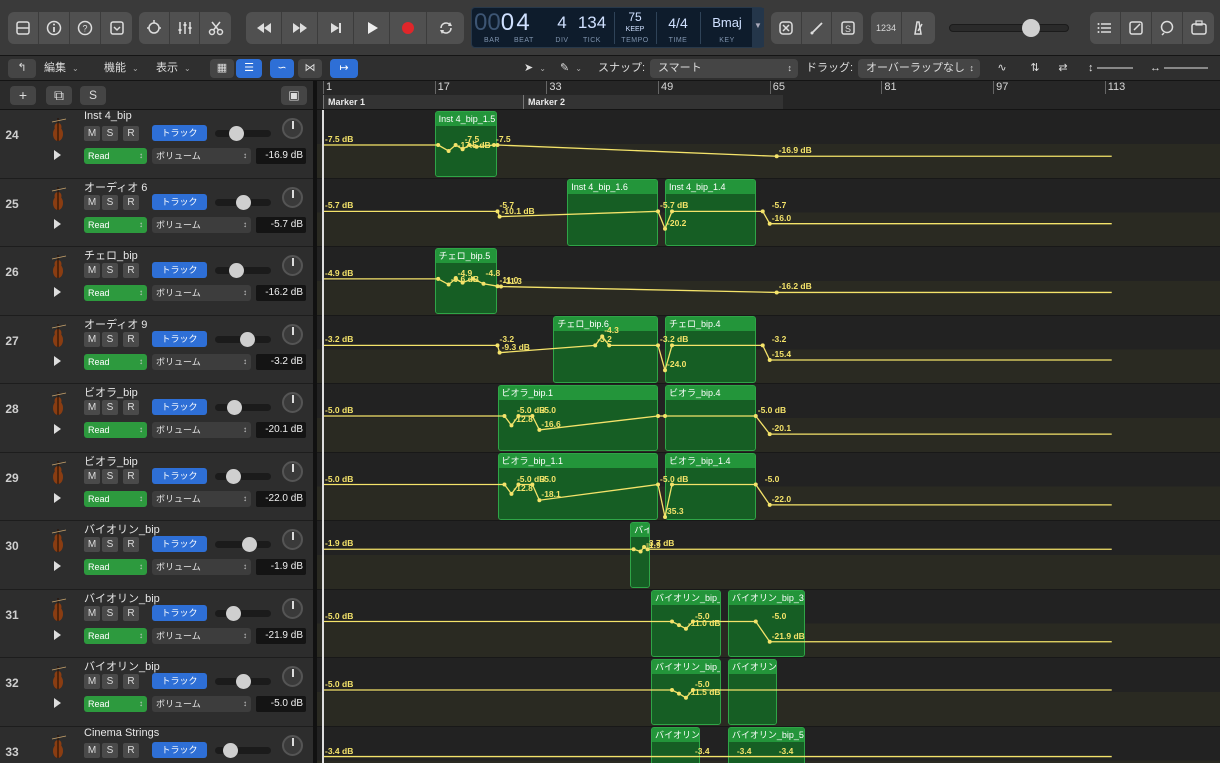 The height and width of the screenshot is (763, 1220). I want to click on automation-value: -16.9 dB, so click(281, 156).